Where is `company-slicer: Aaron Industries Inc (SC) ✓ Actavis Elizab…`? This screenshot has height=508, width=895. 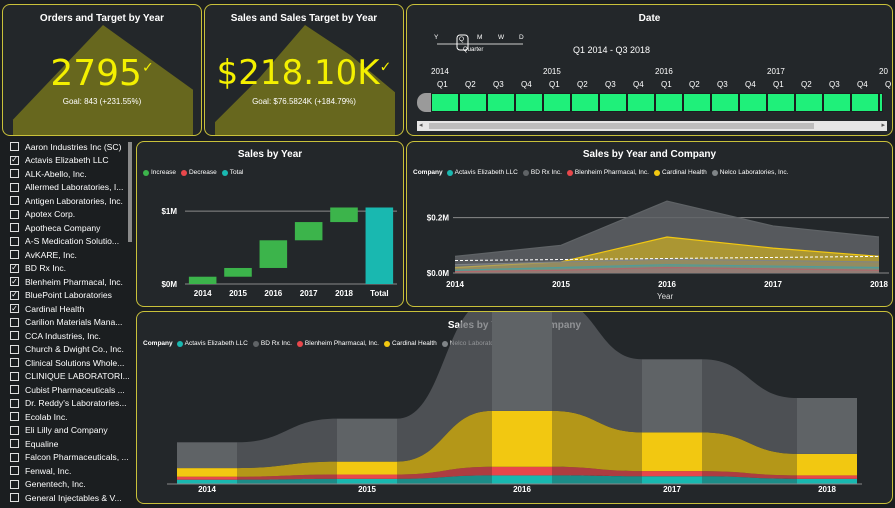
company-slicer: Aaron Industries Inc (SC) ✓ Actavis Elizab… is located at coordinates (67, 323).